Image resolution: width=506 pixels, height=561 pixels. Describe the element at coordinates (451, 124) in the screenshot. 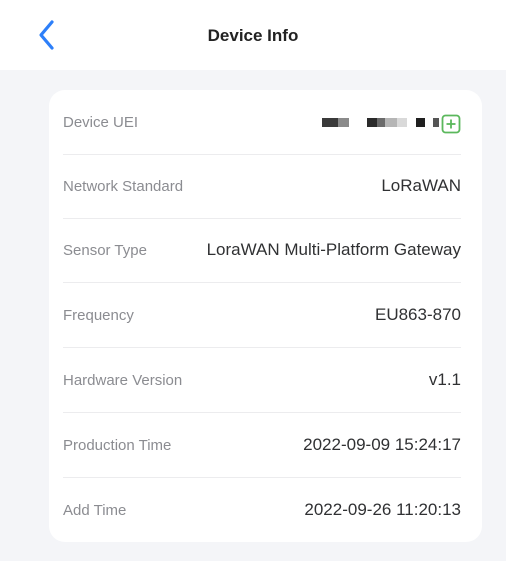

I see `add-square-icon` at that location.